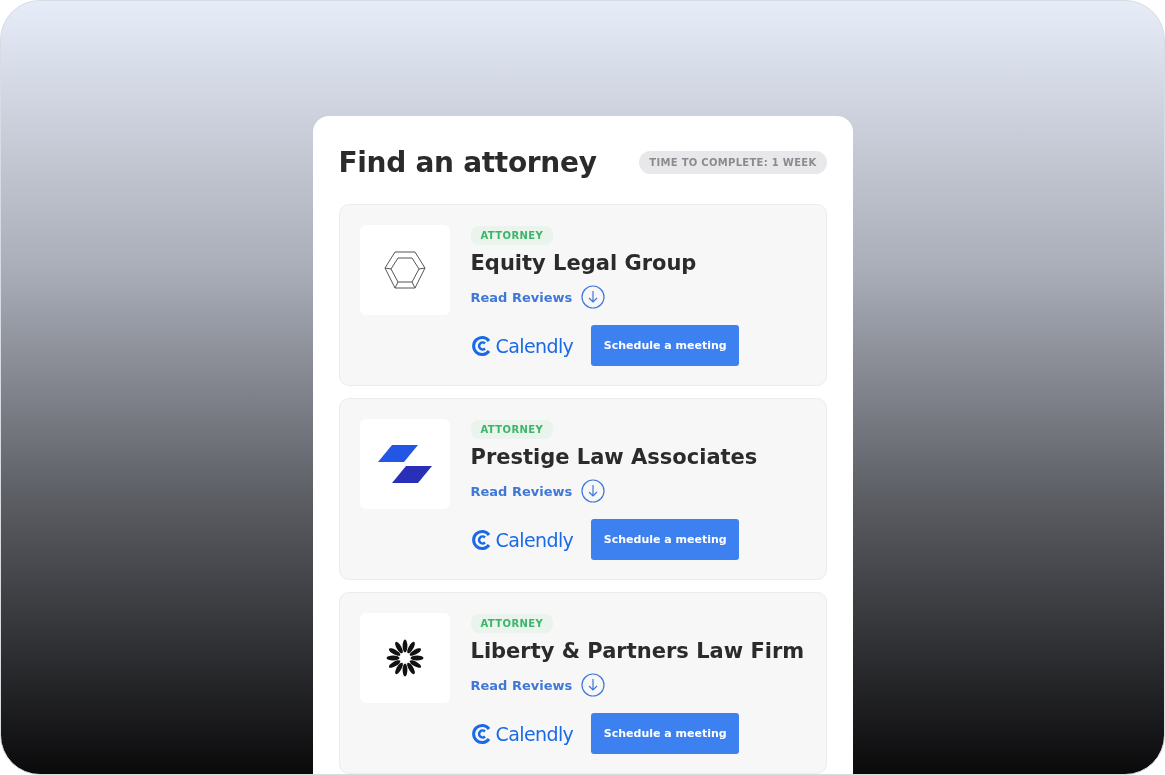  Describe the element at coordinates (404, 270) in the screenshot. I see `hexagon-logo-icon` at that location.